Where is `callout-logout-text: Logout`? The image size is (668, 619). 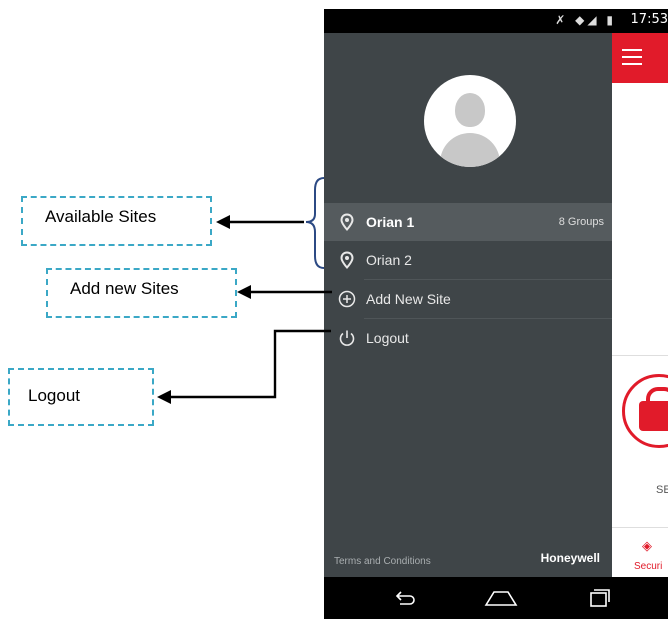 callout-logout-text: Logout is located at coordinates (54, 395).